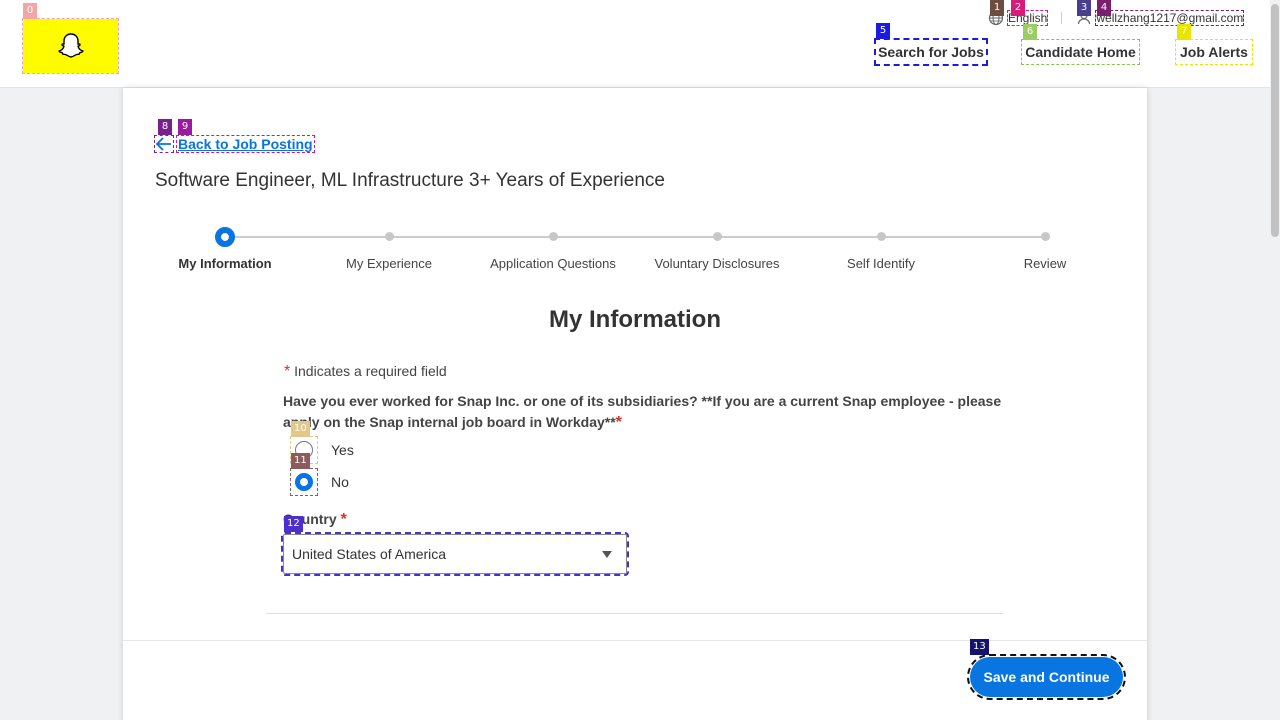 This screenshot has height=720, width=1280. Describe the element at coordinates (607, 554) in the screenshot. I see `chevron-down-icon` at that location.